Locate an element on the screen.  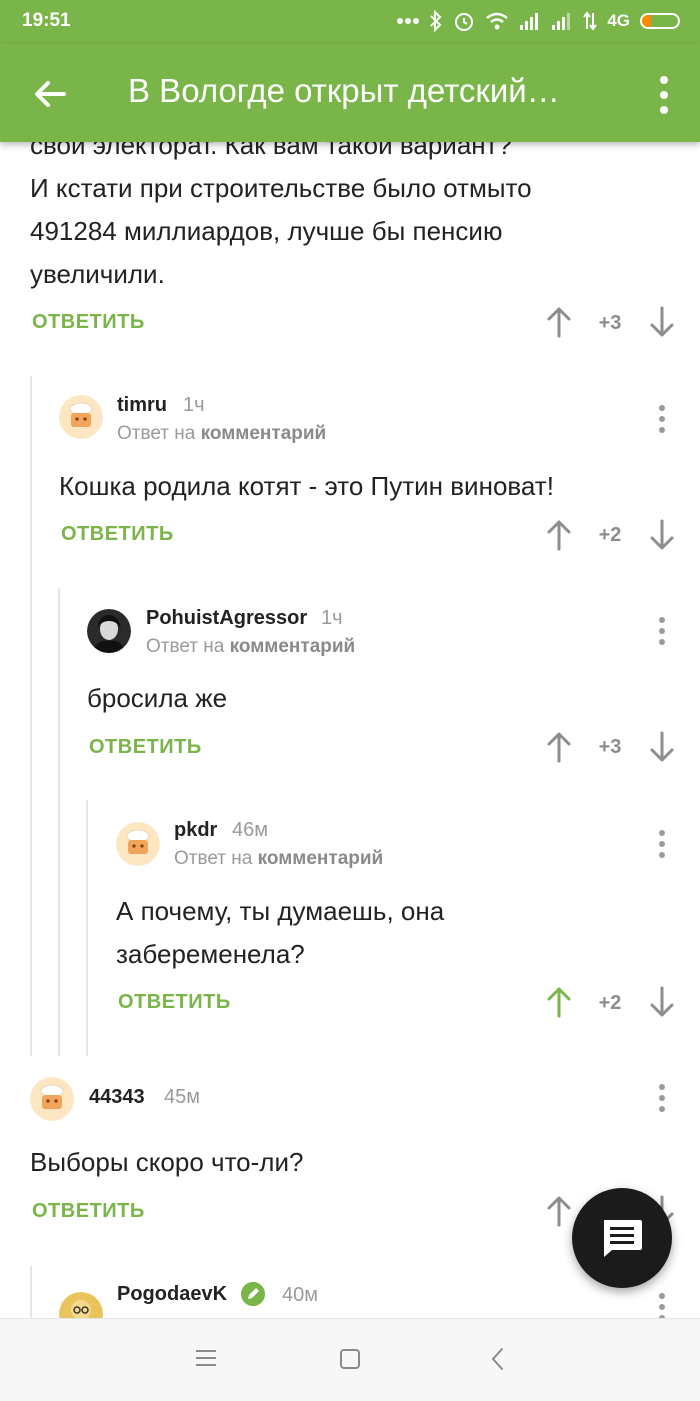
username: PohuistAgressor is located at coordinates (226, 618).